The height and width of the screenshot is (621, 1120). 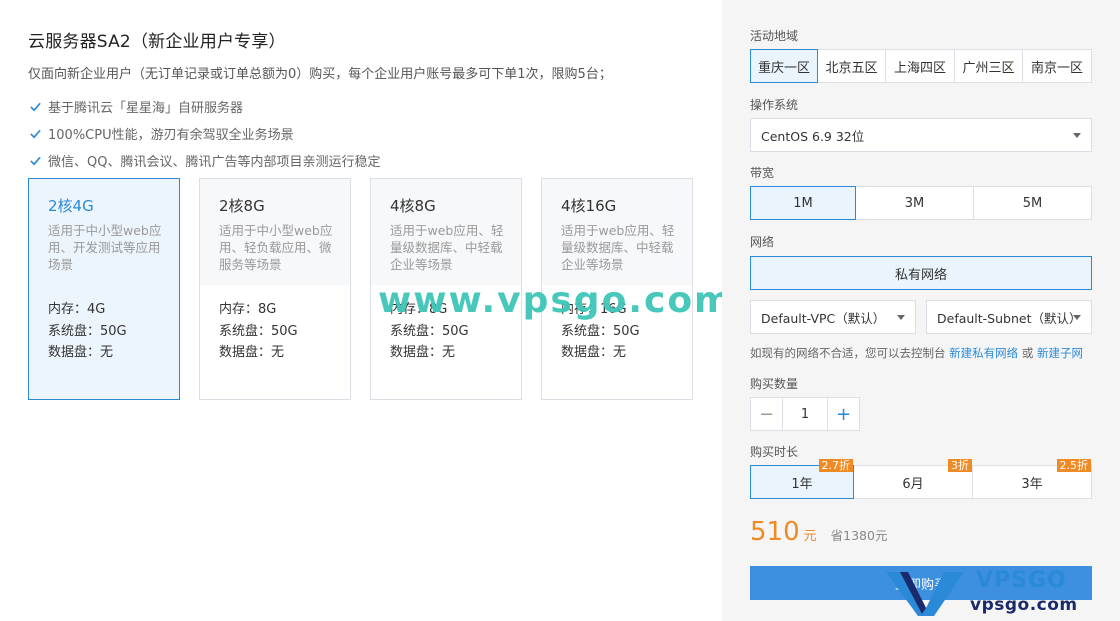 What do you see at coordinates (214, 162) in the screenshot?
I see `feature-text: 微信、QQ、腾讯会议、腾讯广告等内部项目亲测运行稳定` at bounding box center [214, 162].